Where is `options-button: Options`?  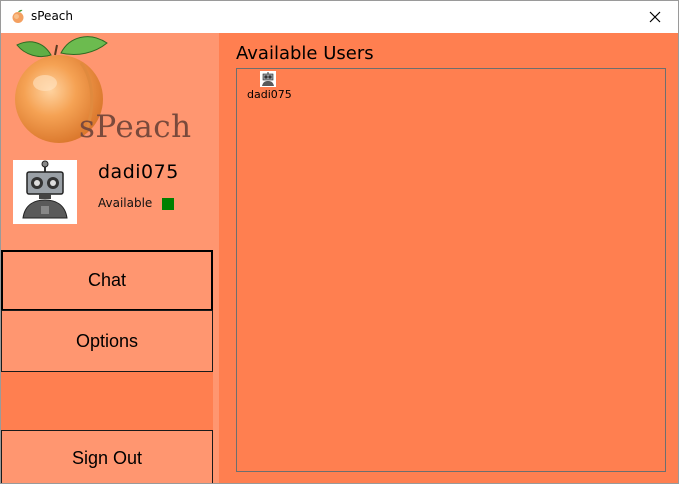 options-button: Options is located at coordinates (107, 341).